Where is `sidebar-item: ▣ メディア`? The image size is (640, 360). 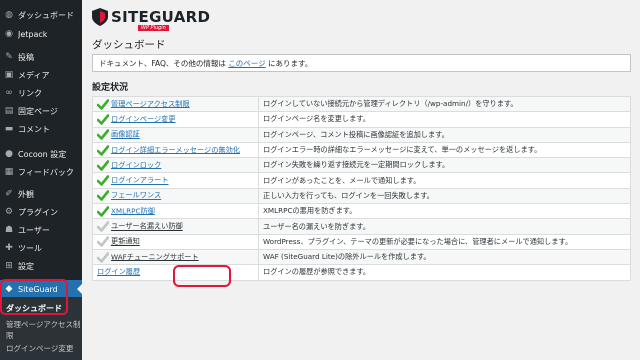 sidebar-item: ▣ メディア is located at coordinates (41, 75).